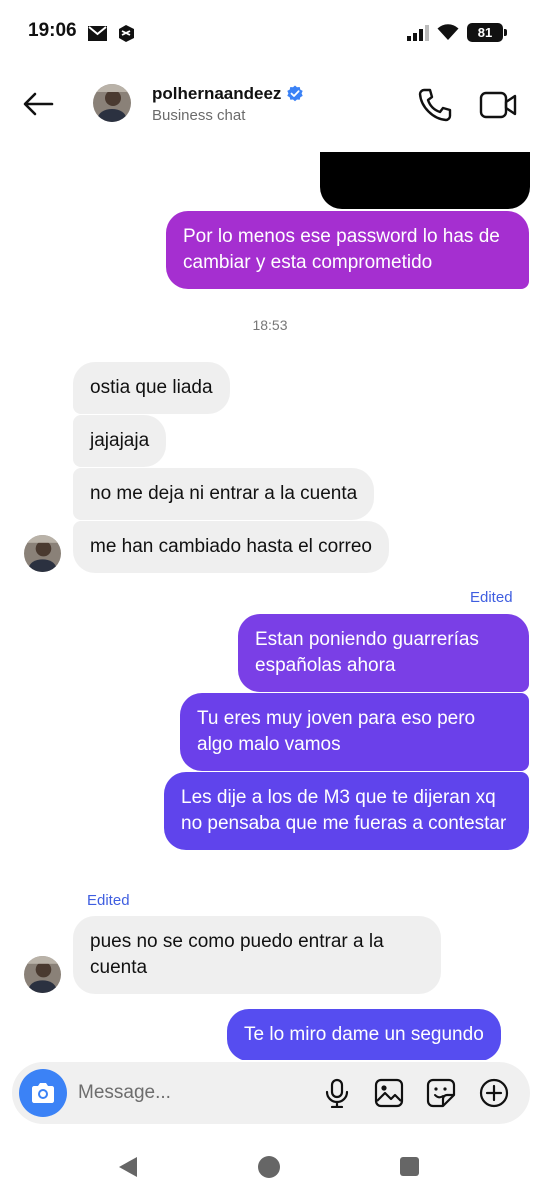 Image resolution: width=540 pixels, height=1199 pixels. I want to click on status-time: 19:06, so click(52, 30).